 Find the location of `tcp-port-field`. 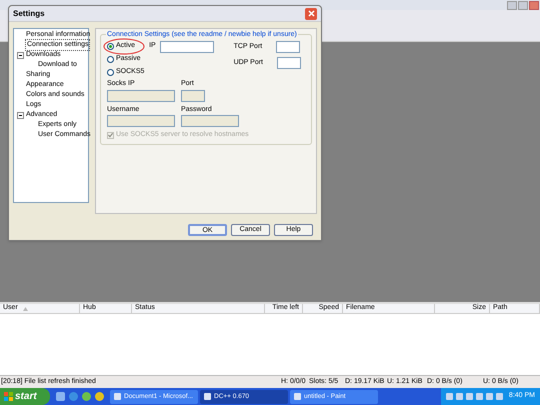

tcp-port-field is located at coordinates (288, 47).